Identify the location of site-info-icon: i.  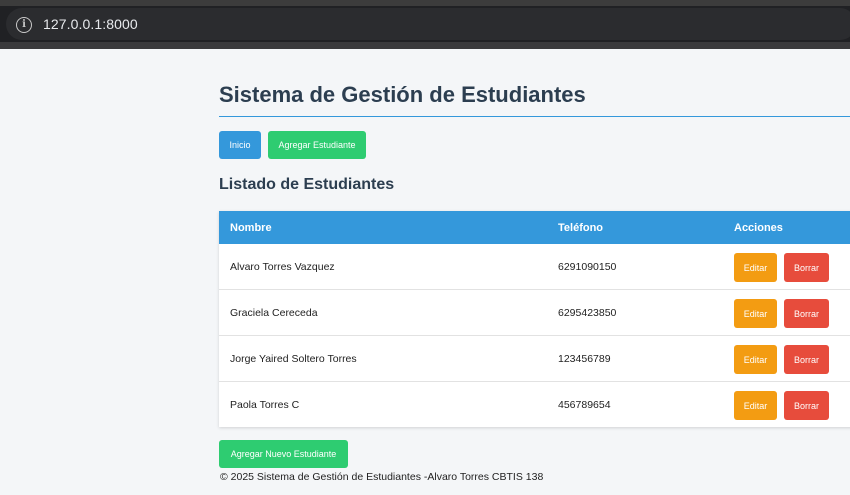
(24, 25).